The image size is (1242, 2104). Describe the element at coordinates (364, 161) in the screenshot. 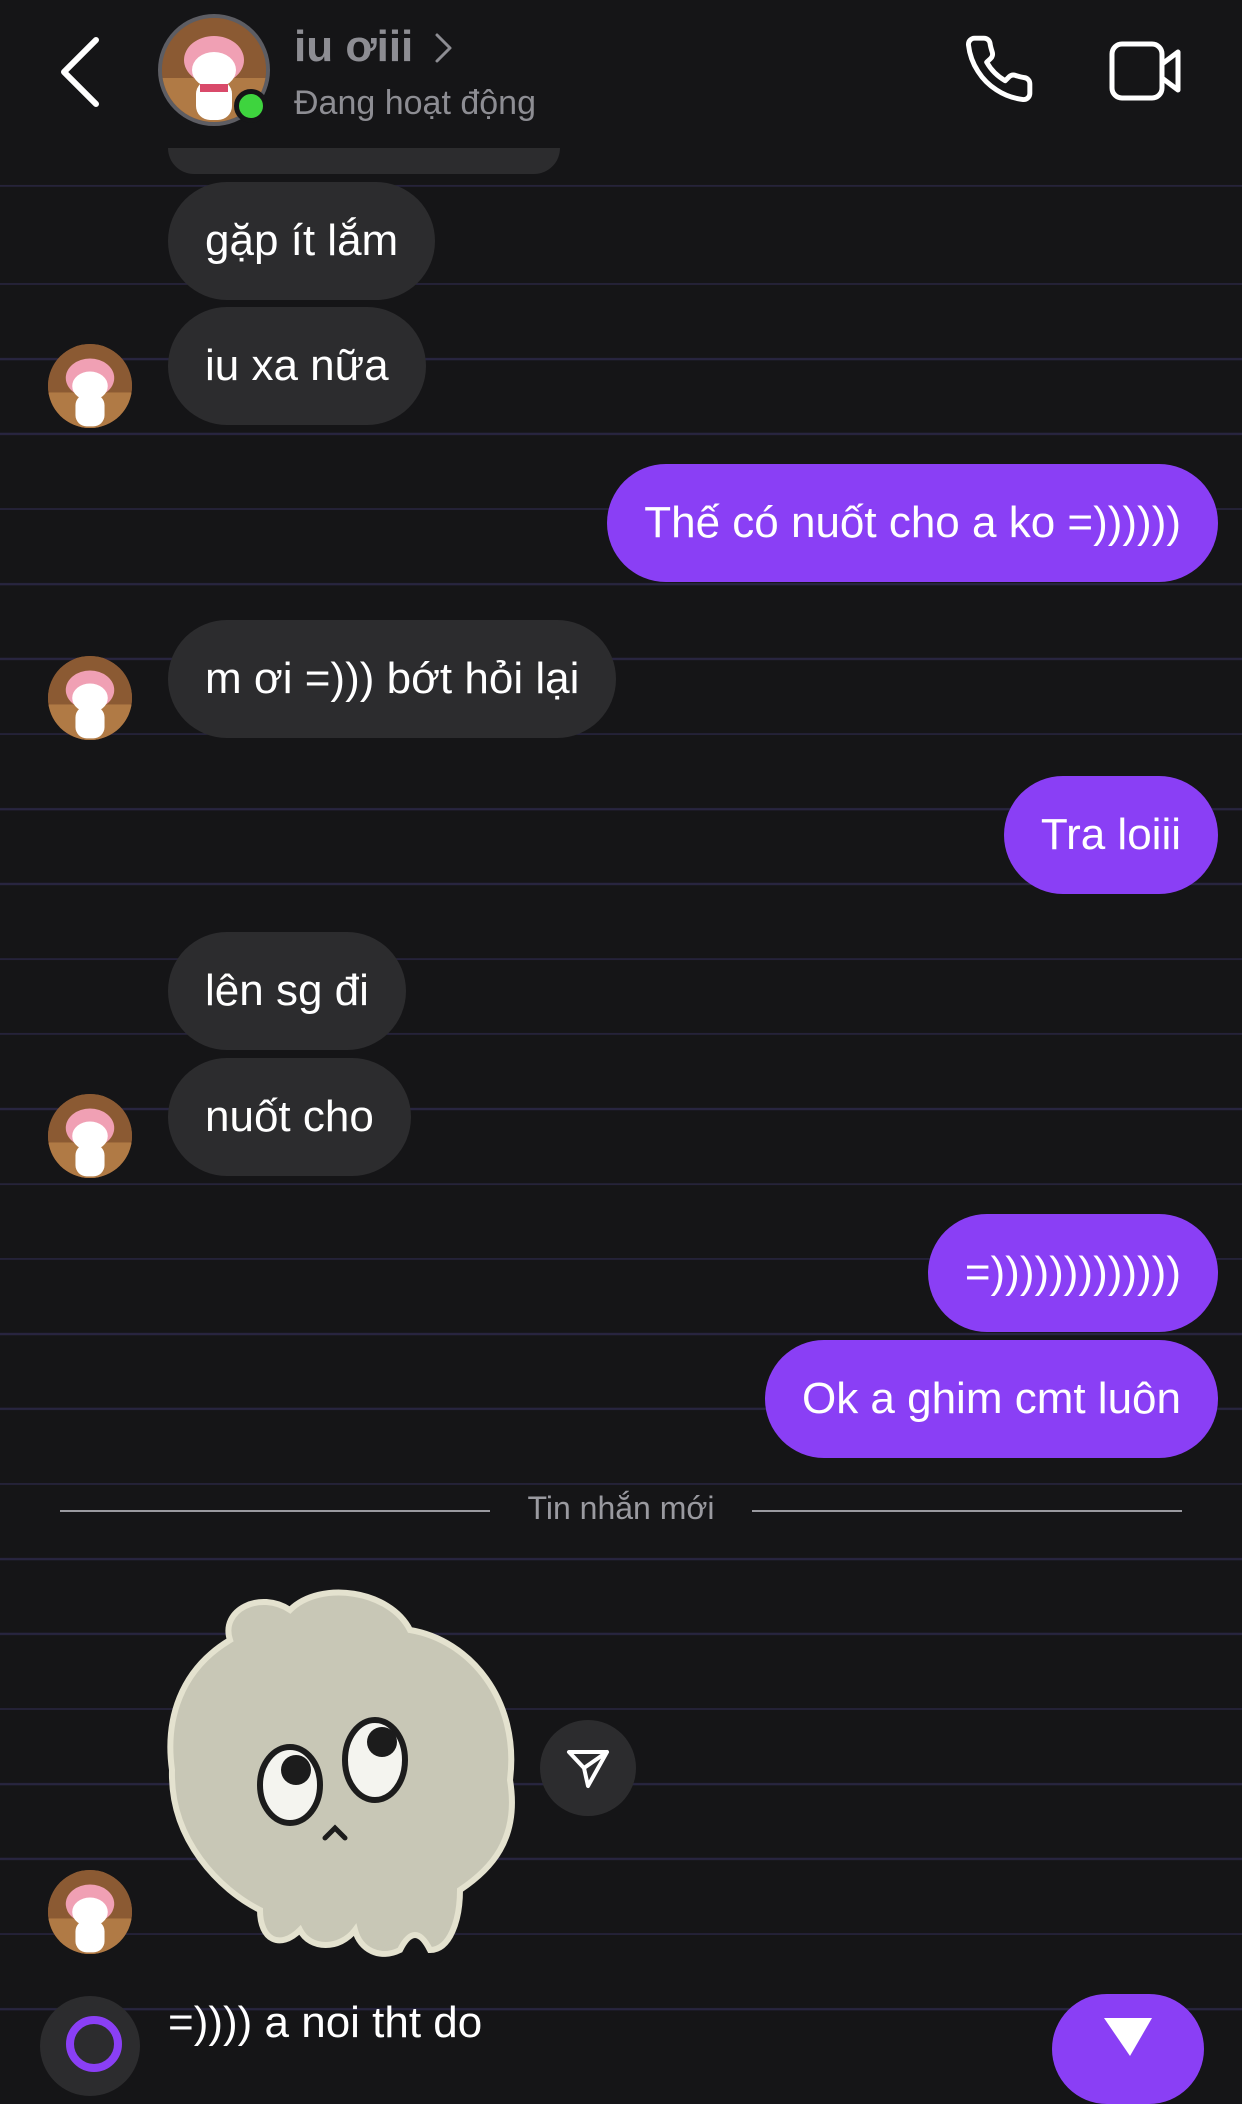

I see `previous-message-bubble` at that location.